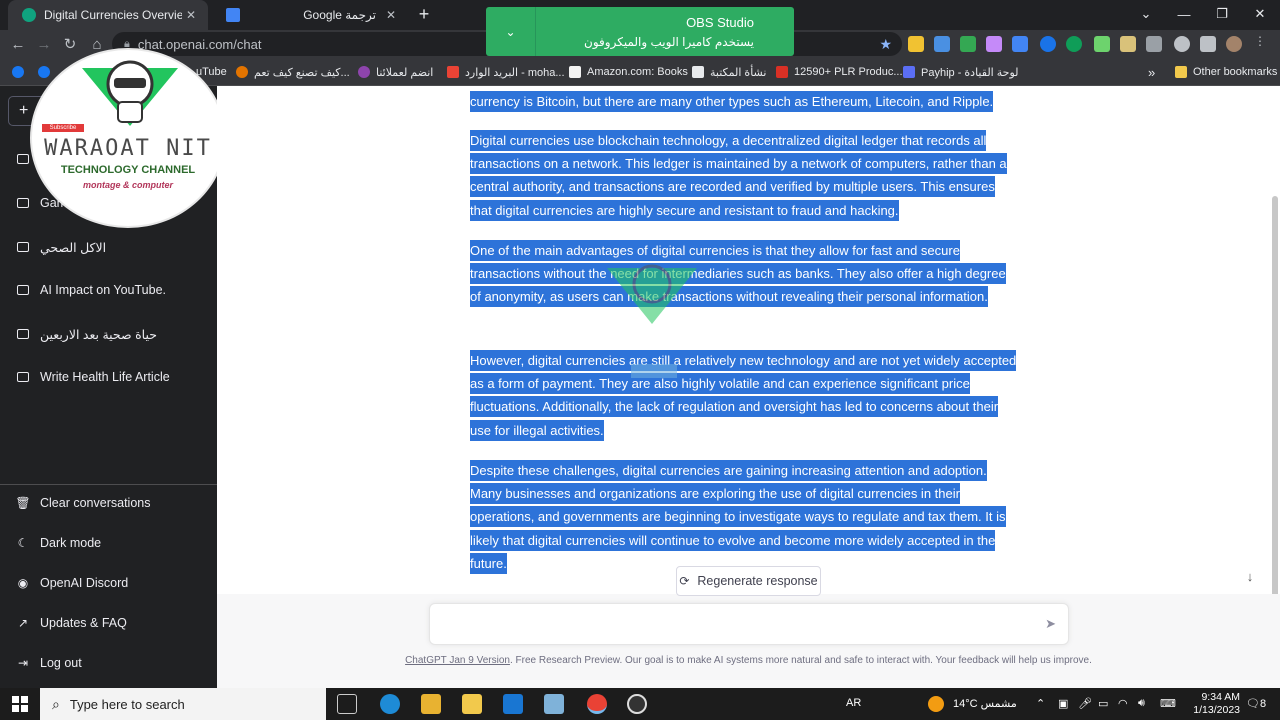 This screenshot has height=720, width=1280. Describe the element at coordinates (637, 704) in the screenshot. I see `obs-icon` at that location.